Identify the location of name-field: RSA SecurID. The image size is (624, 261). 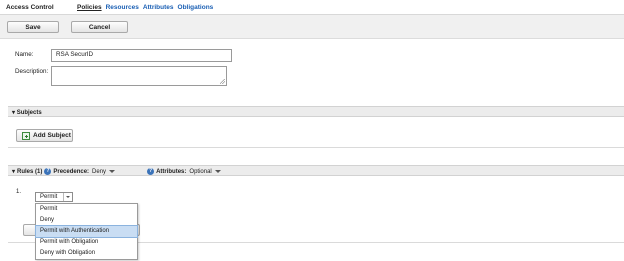
(141, 55).